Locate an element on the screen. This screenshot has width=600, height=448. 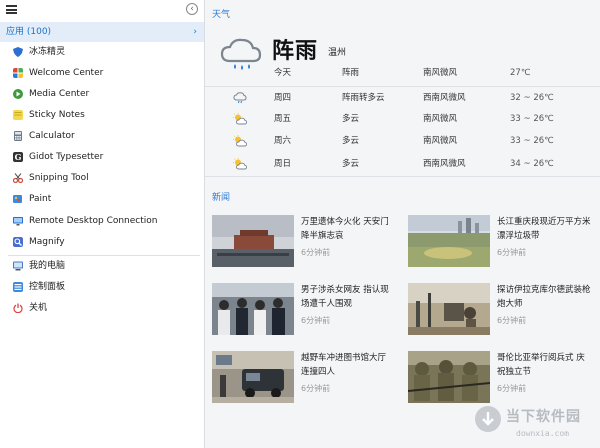
paint-icon is located at coordinates (17, 199).